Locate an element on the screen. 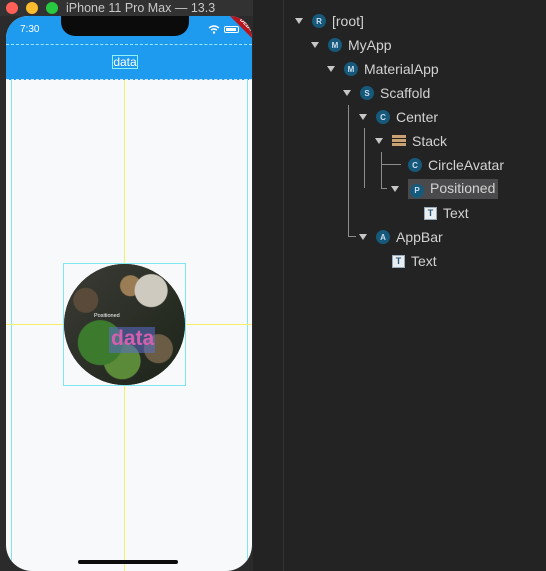 The image size is (546, 571). tree-row-label: Positioned is located at coordinates (463, 188).